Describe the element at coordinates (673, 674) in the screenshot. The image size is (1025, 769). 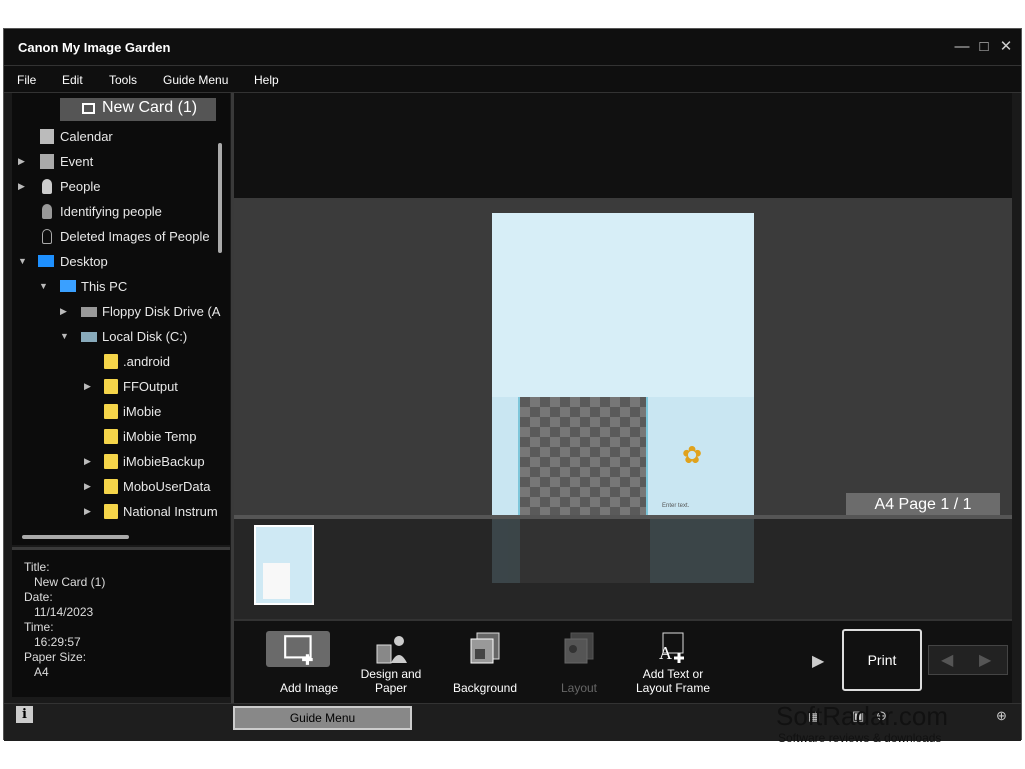
I see `add-text-label: Add Text or` at that location.